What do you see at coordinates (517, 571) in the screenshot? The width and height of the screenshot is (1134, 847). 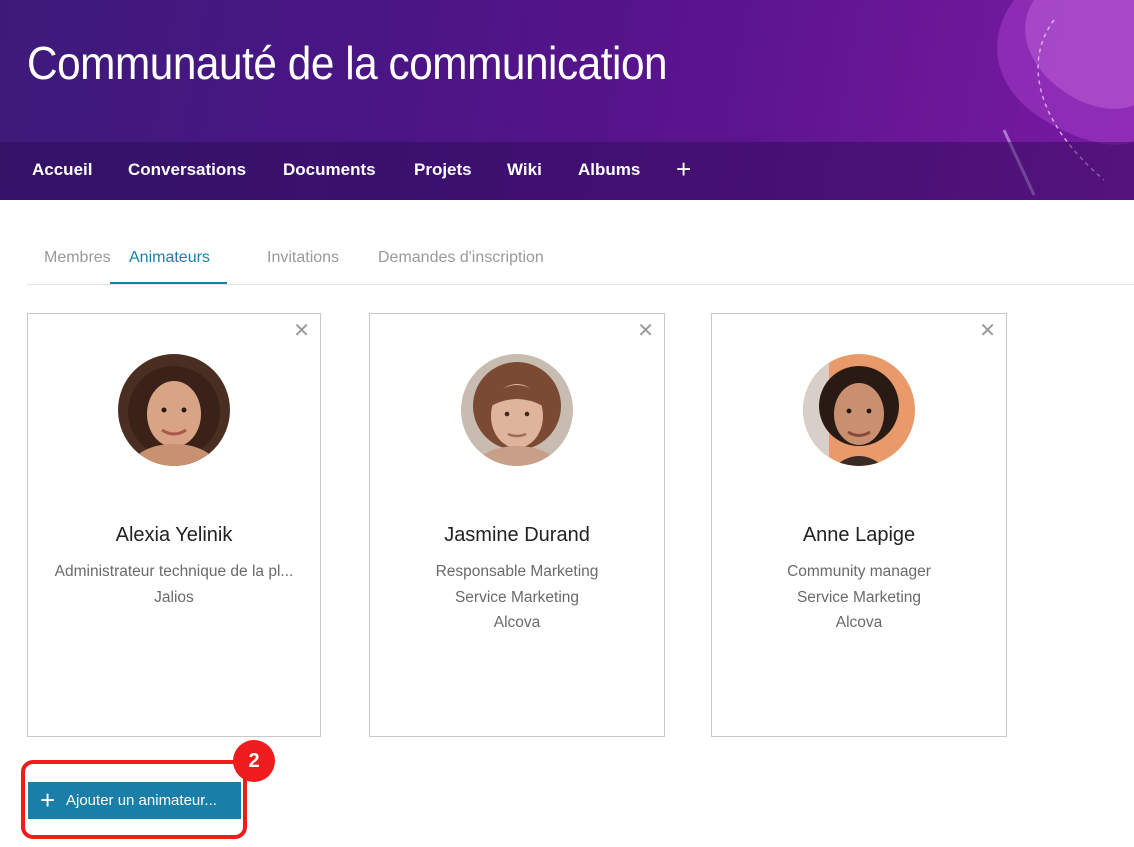 I see `animator-job-title: Responsable Marketing` at bounding box center [517, 571].